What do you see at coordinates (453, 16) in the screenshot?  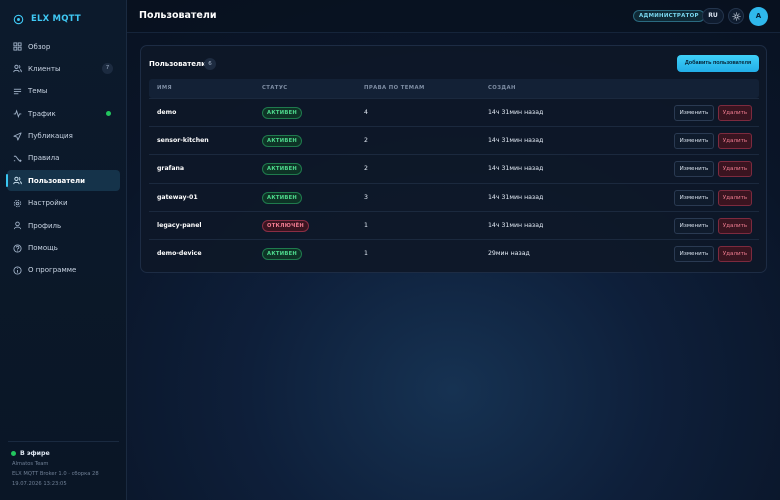 I see `topbar: Пользователи АДМИНИСТРАТОР RU A` at bounding box center [453, 16].